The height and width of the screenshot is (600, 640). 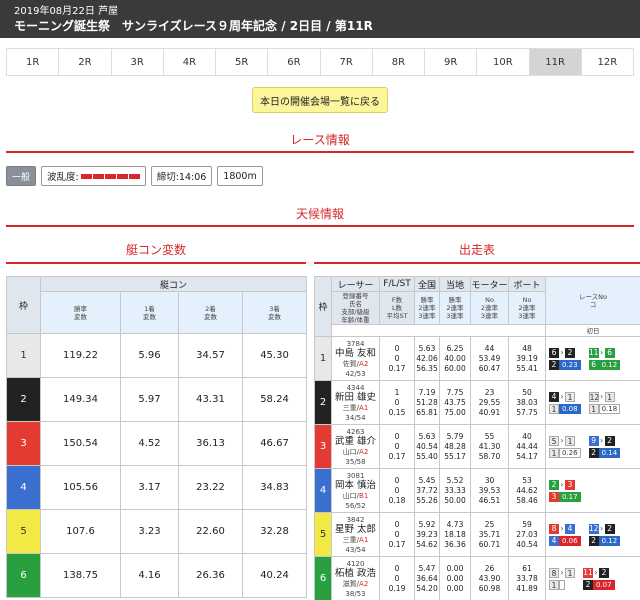 What do you see at coordinates (554, 352) in the screenshot?
I see `race-no-badge: 6` at bounding box center [554, 352].